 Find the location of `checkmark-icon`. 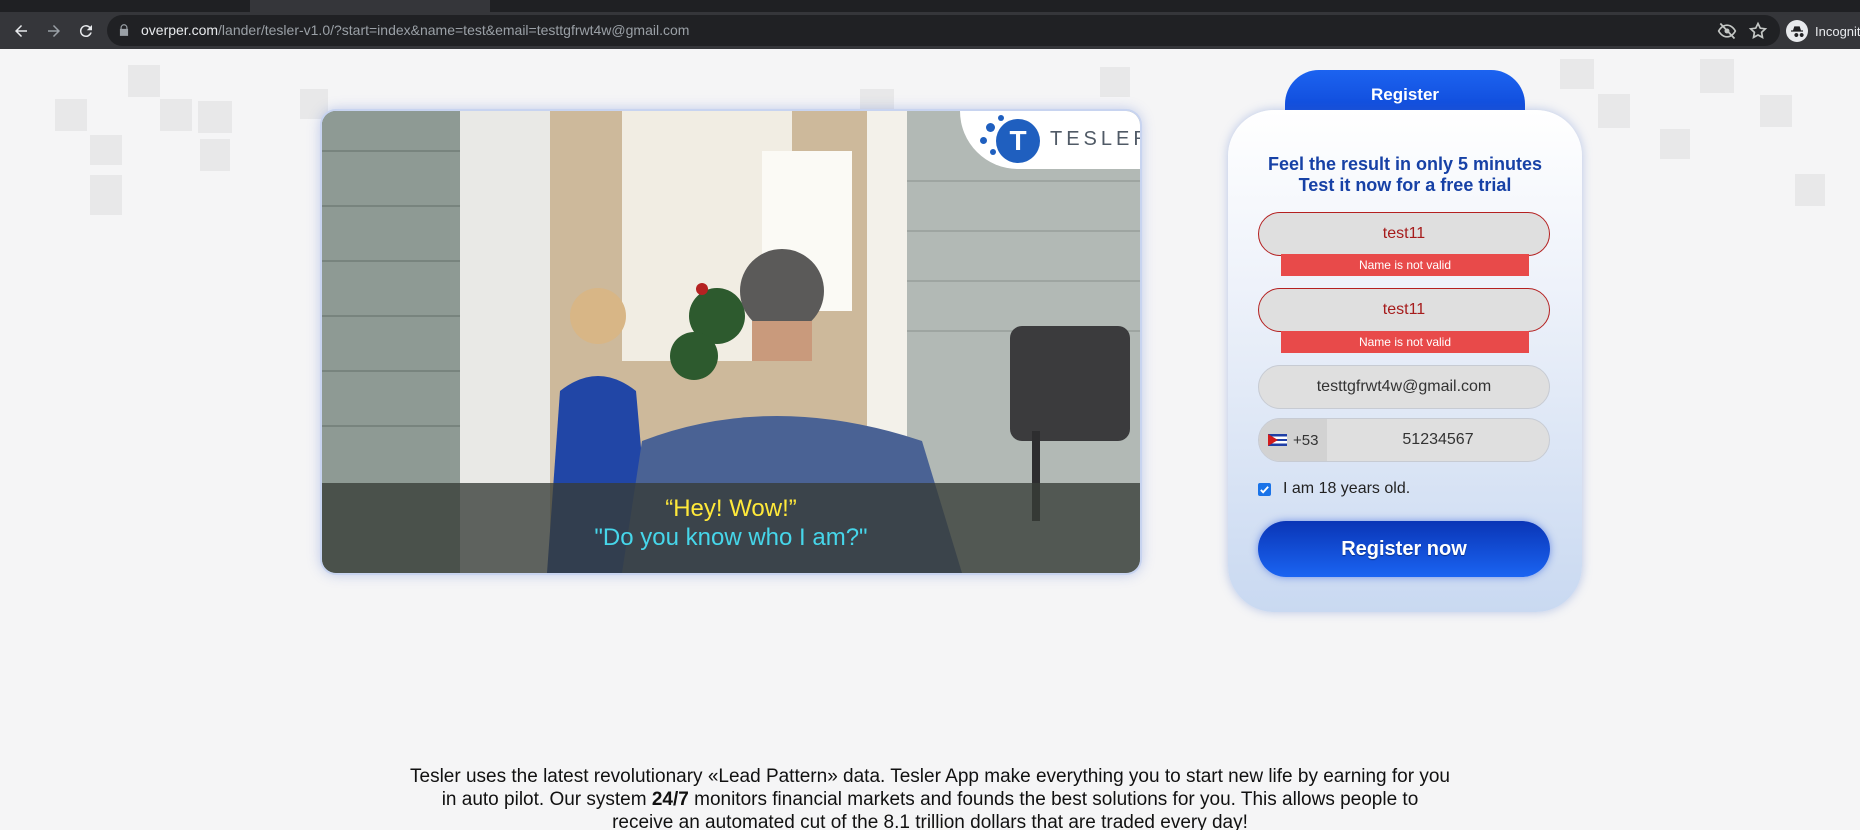

checkmark-icon is located at coordinates (1264, 489).